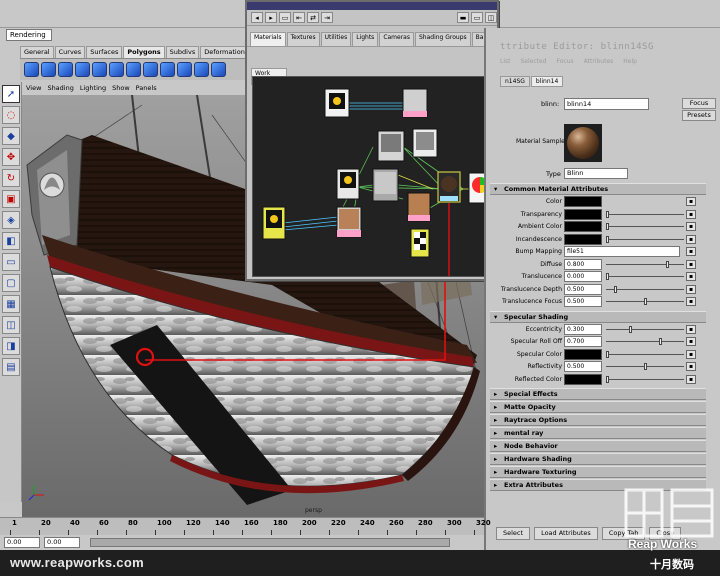 Image resolution: width=720 pixels, height=576 pixels. Describe the element at coordinates (22, 542) in the screenshot. I see `start-time-field: 0.00` at that location.